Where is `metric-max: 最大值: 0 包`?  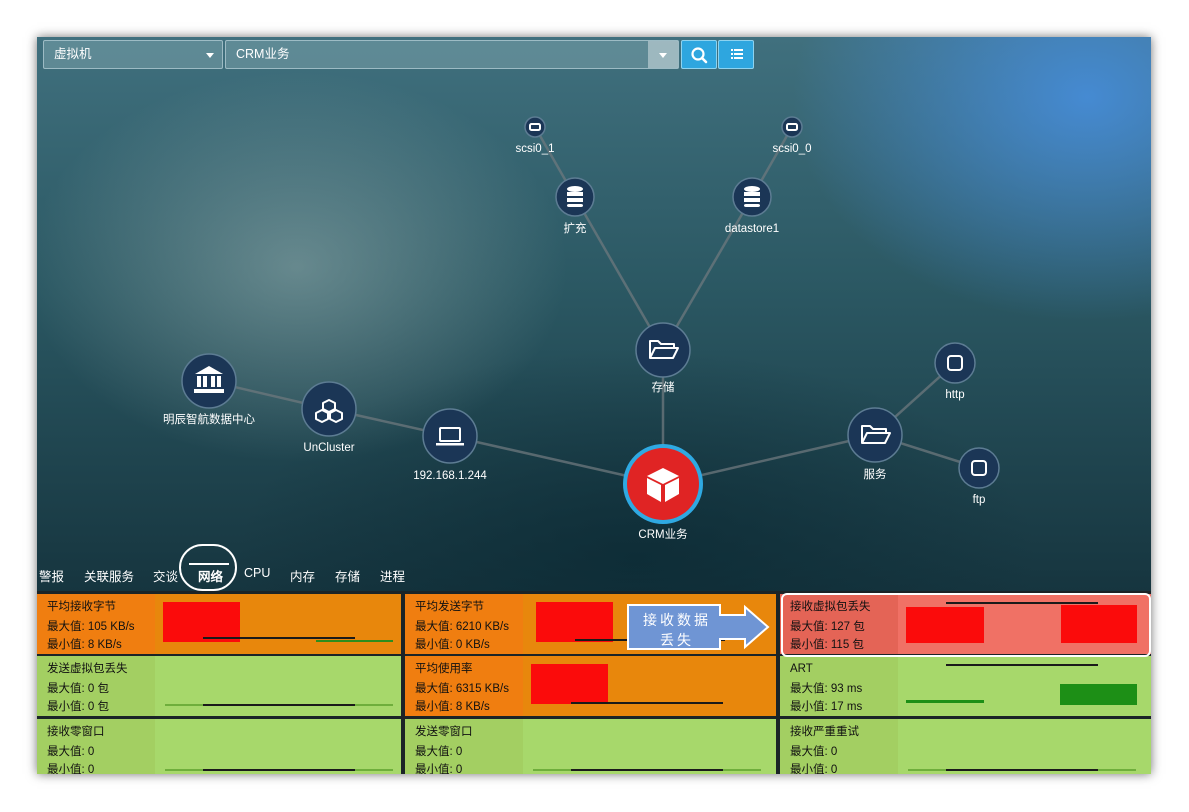
metric-max: 最大值: 0 包 is located at coordinates (78, 689).